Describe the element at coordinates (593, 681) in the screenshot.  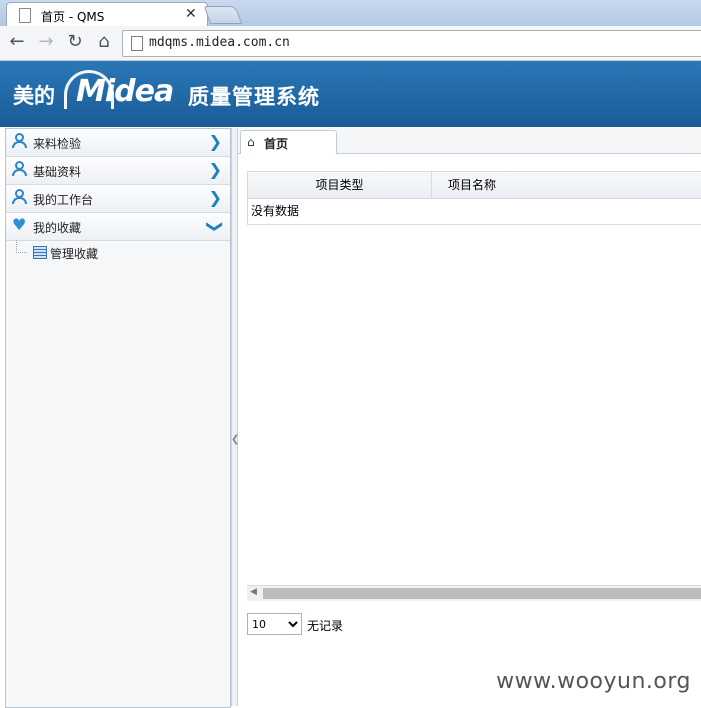
I see `watermark: www.wooyun.org` at that location.